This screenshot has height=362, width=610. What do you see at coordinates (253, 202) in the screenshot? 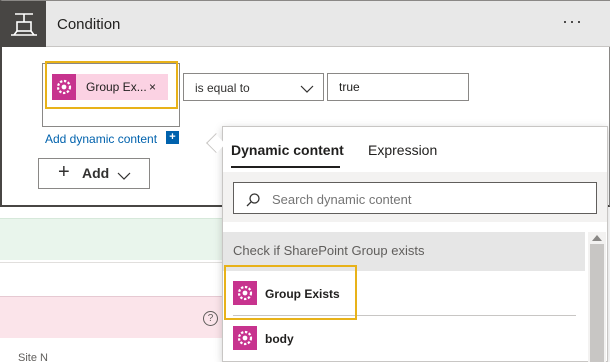
I see `search-icon` at bounding box center [253, 202].